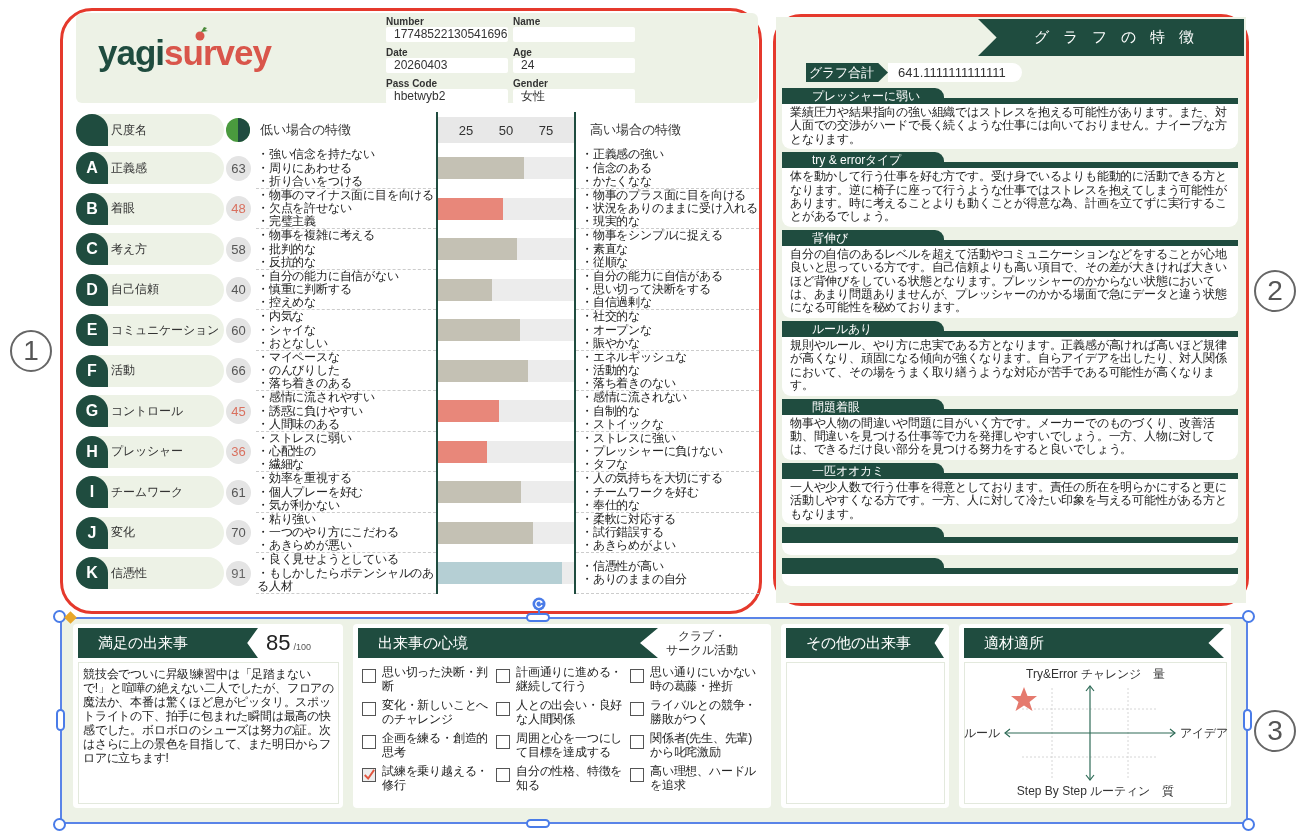  Describe the element at coordinates (238, 330) in the screenshot. I see `score-circle: 60` at that location.